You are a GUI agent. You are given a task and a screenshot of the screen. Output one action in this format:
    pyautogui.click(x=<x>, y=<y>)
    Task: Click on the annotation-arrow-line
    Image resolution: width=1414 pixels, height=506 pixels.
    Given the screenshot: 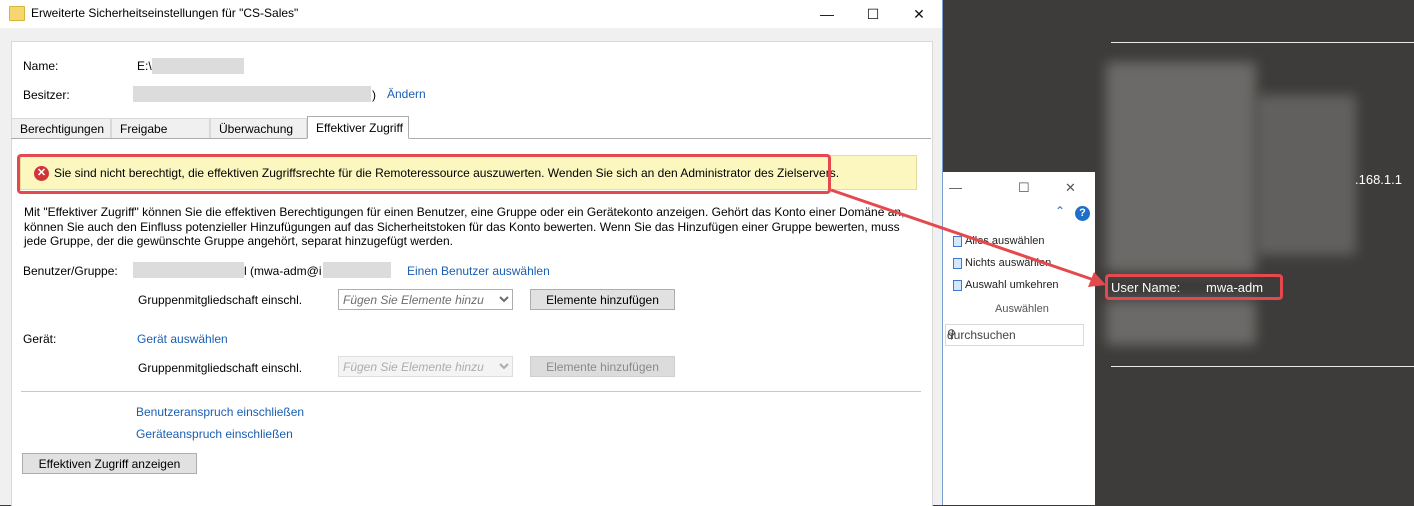 What is the action you would take?
    pyautogui.click(x=965, y=236)
    